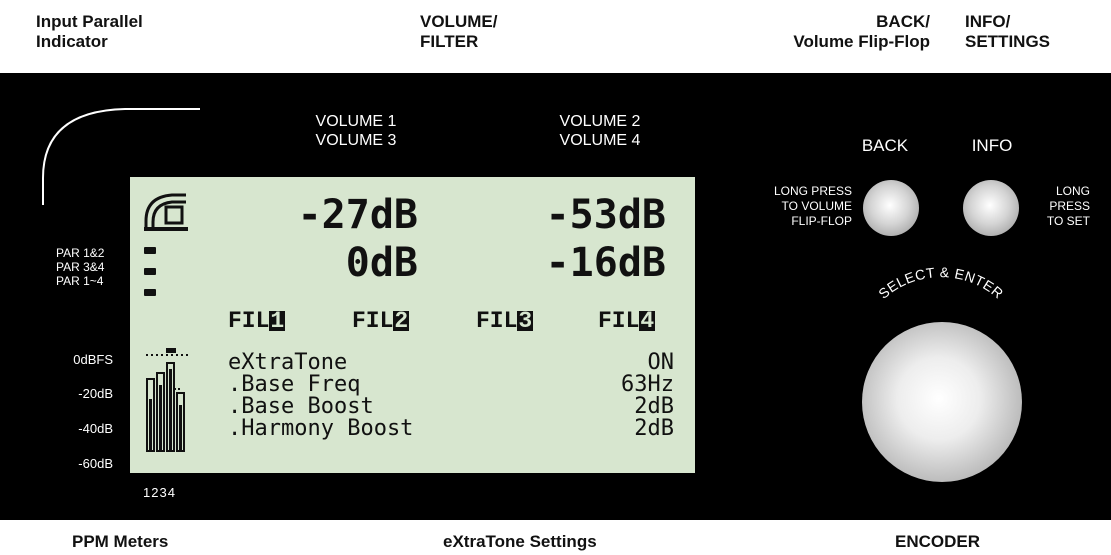 Image resolution: width=1111 pixels, height=555 pixels. What do you see at coordinates (647, 384) in the screenshot?
I see `setting-base-freq-value: 63Hz` at bounding box center [647, 384].